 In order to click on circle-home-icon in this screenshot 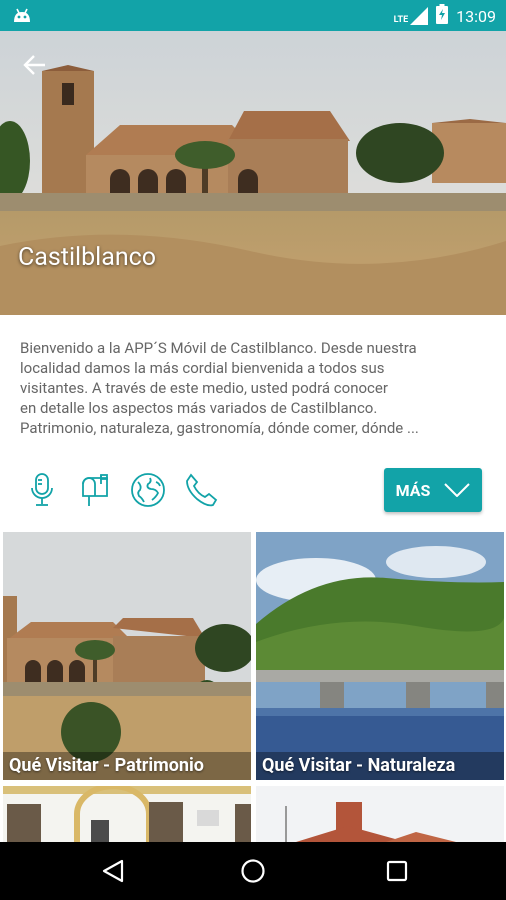, I will do `click(253, 871)`.